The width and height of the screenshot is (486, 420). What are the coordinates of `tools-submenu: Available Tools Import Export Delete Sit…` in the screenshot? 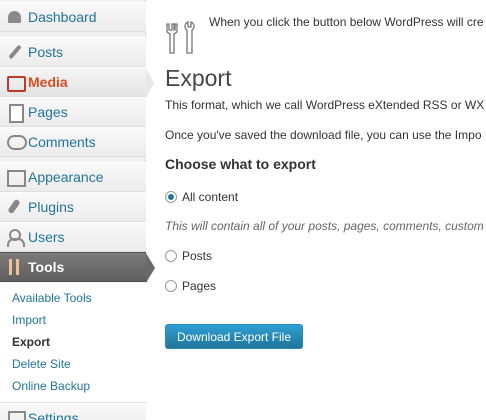 It's located at (73, 343).